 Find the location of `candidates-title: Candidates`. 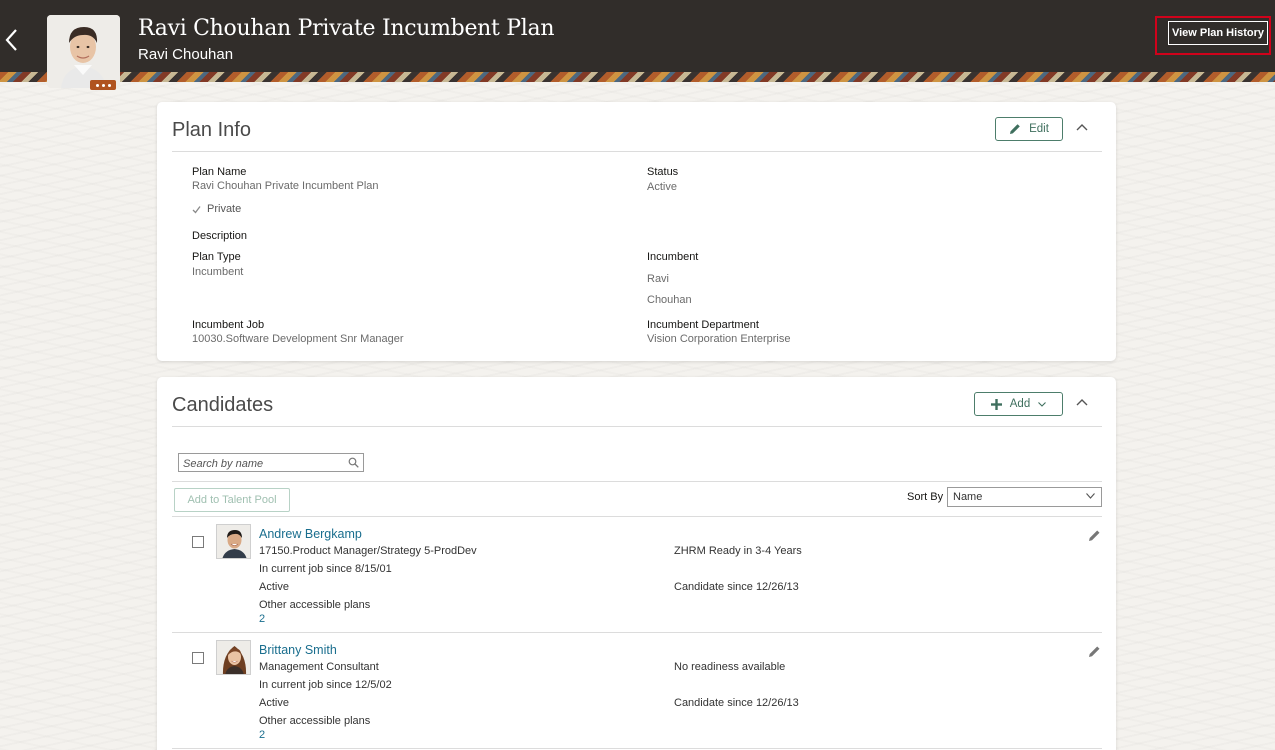

candidates-title: Candidates is located at coordinates (223, 405).